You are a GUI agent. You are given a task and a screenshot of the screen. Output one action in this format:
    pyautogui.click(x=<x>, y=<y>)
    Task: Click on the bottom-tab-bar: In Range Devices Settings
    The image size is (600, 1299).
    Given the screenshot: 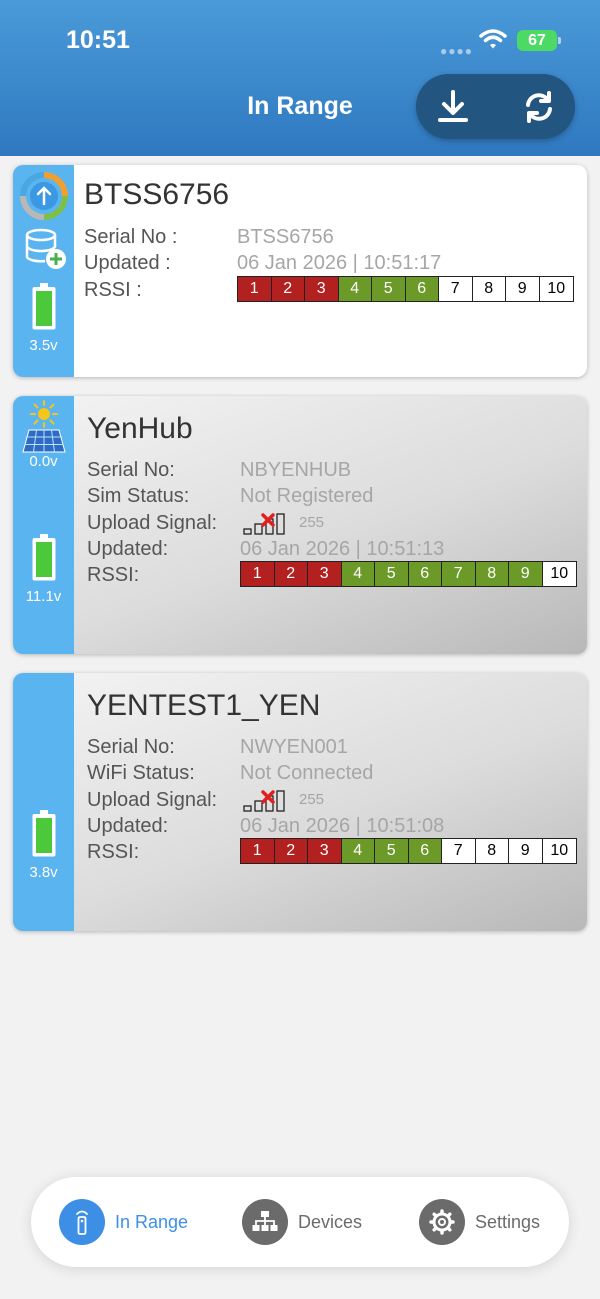 What is the action you would take?
    pyautogui.click(x=300, y=1222)
    